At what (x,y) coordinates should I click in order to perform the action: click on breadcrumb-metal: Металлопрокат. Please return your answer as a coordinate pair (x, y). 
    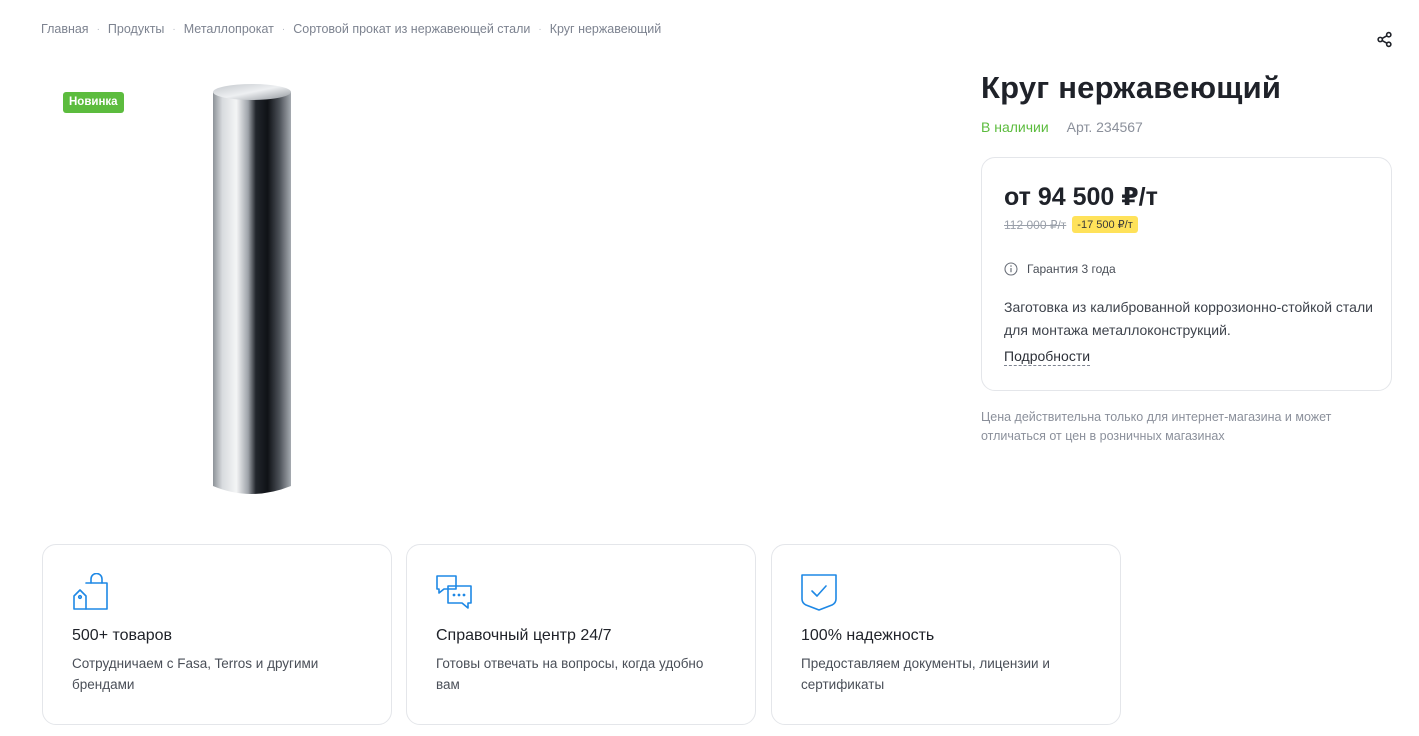
    Looking at the image, I should click on (229, 29).